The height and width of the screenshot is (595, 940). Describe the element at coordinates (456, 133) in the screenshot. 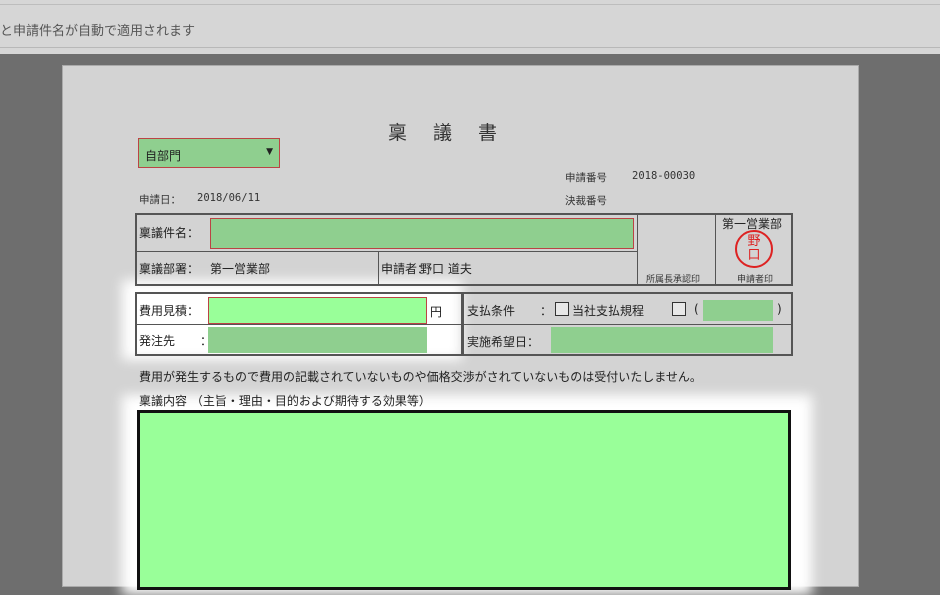

I see `form-title: 稟議書` at that location.